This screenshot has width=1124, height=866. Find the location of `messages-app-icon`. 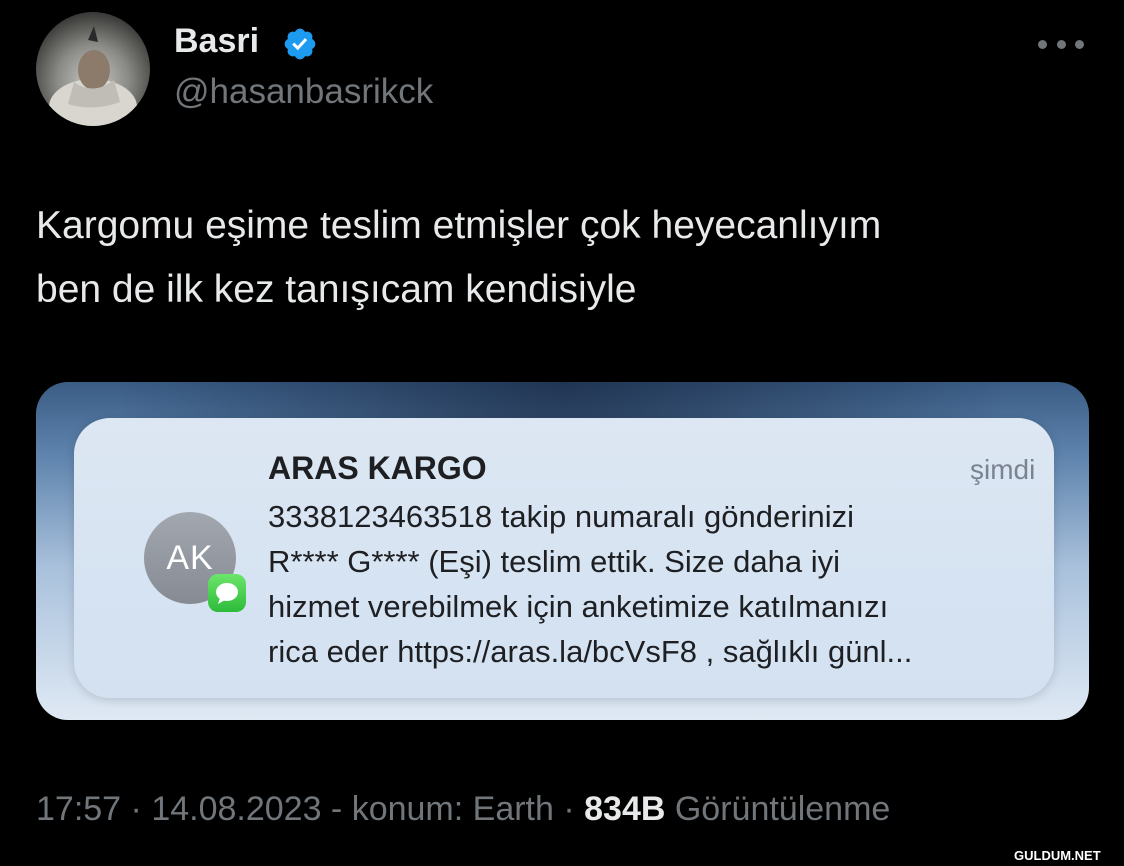

messages-app-icon is located at coordinates (227, 593).